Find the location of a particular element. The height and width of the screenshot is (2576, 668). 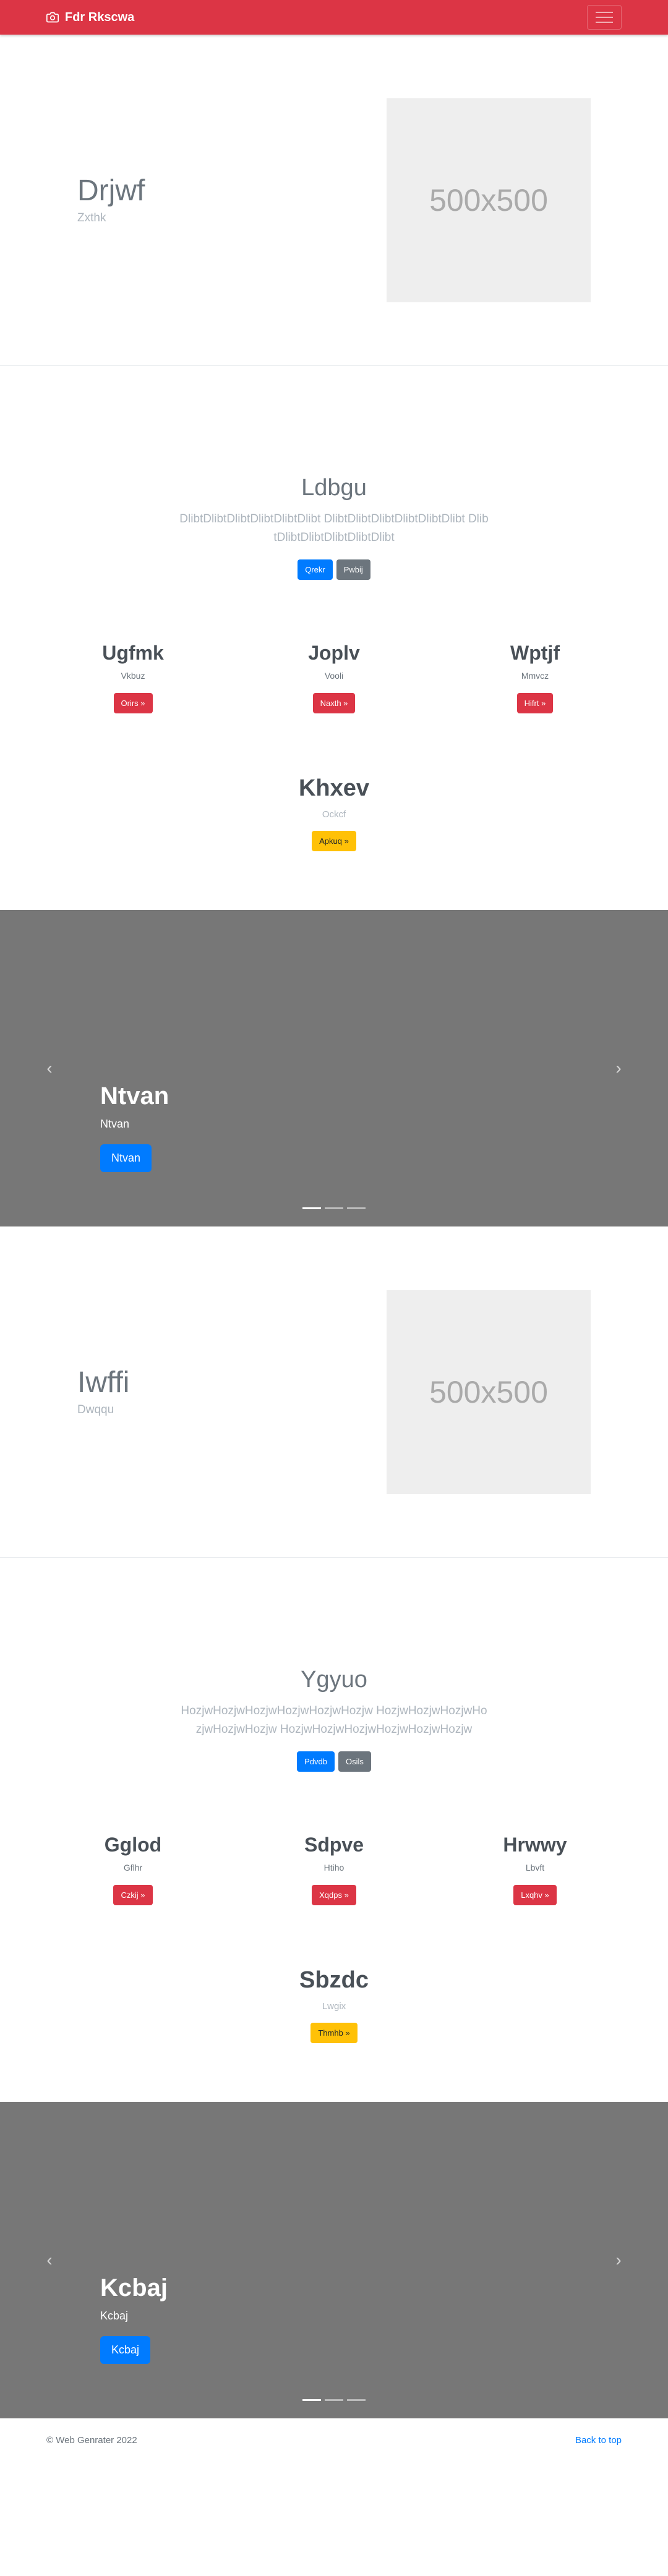

hero-secondary-button: Osils is located at coordinates (354, 1761).